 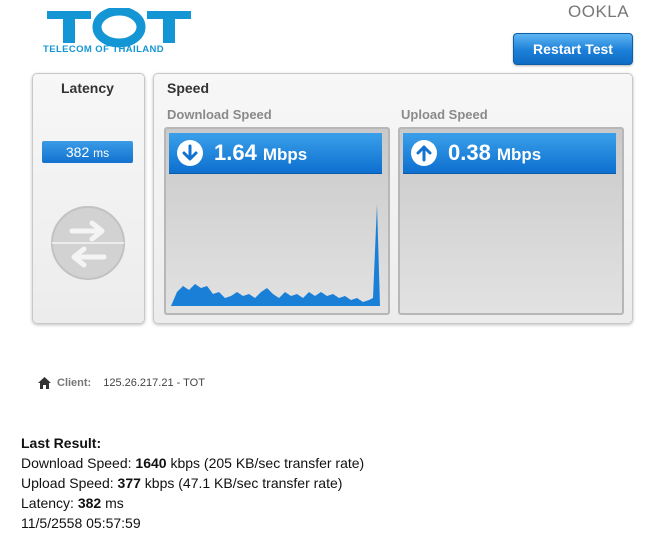 I want to click on download-speed-bar: 1.64 Mbps, so click(x=275, y=153).